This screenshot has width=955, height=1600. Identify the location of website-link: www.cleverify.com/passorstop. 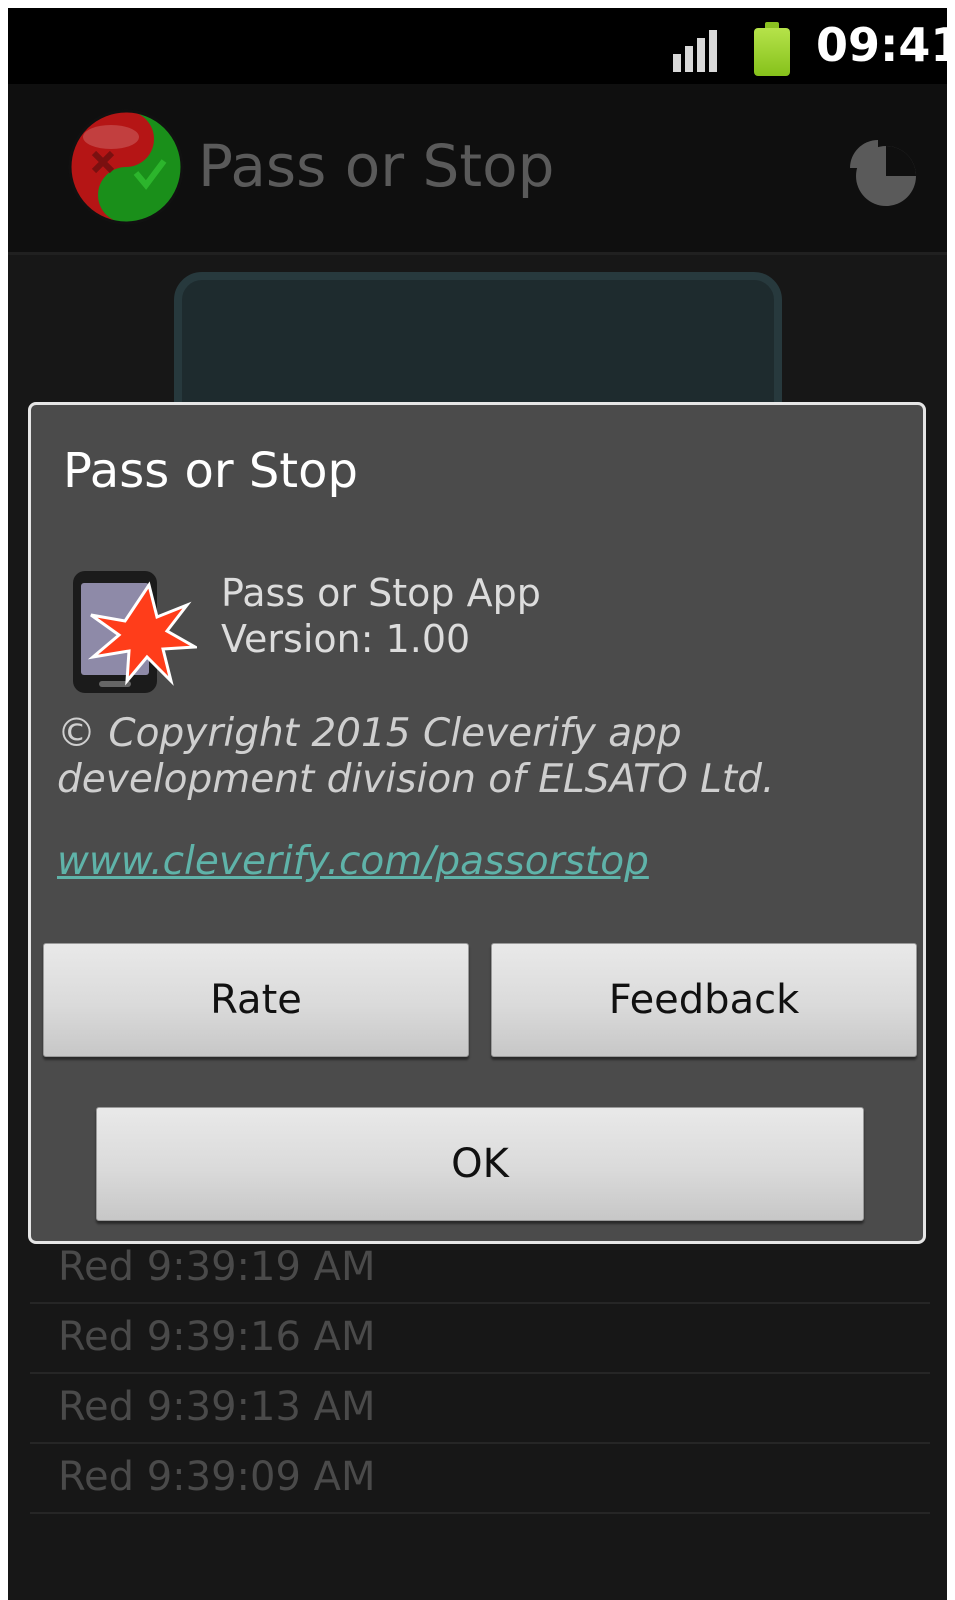
(353, 861).